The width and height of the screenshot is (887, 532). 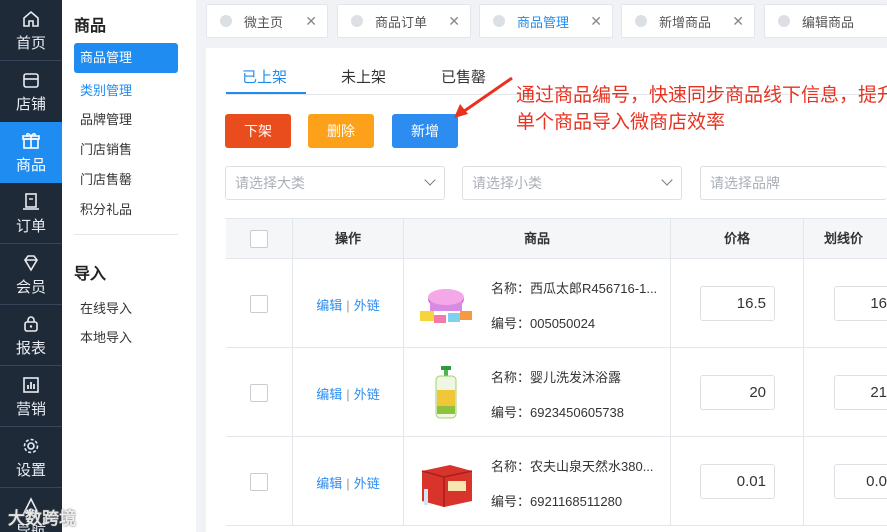 I want to click on watermark: 大数跨境, so click(x=42, y=518).